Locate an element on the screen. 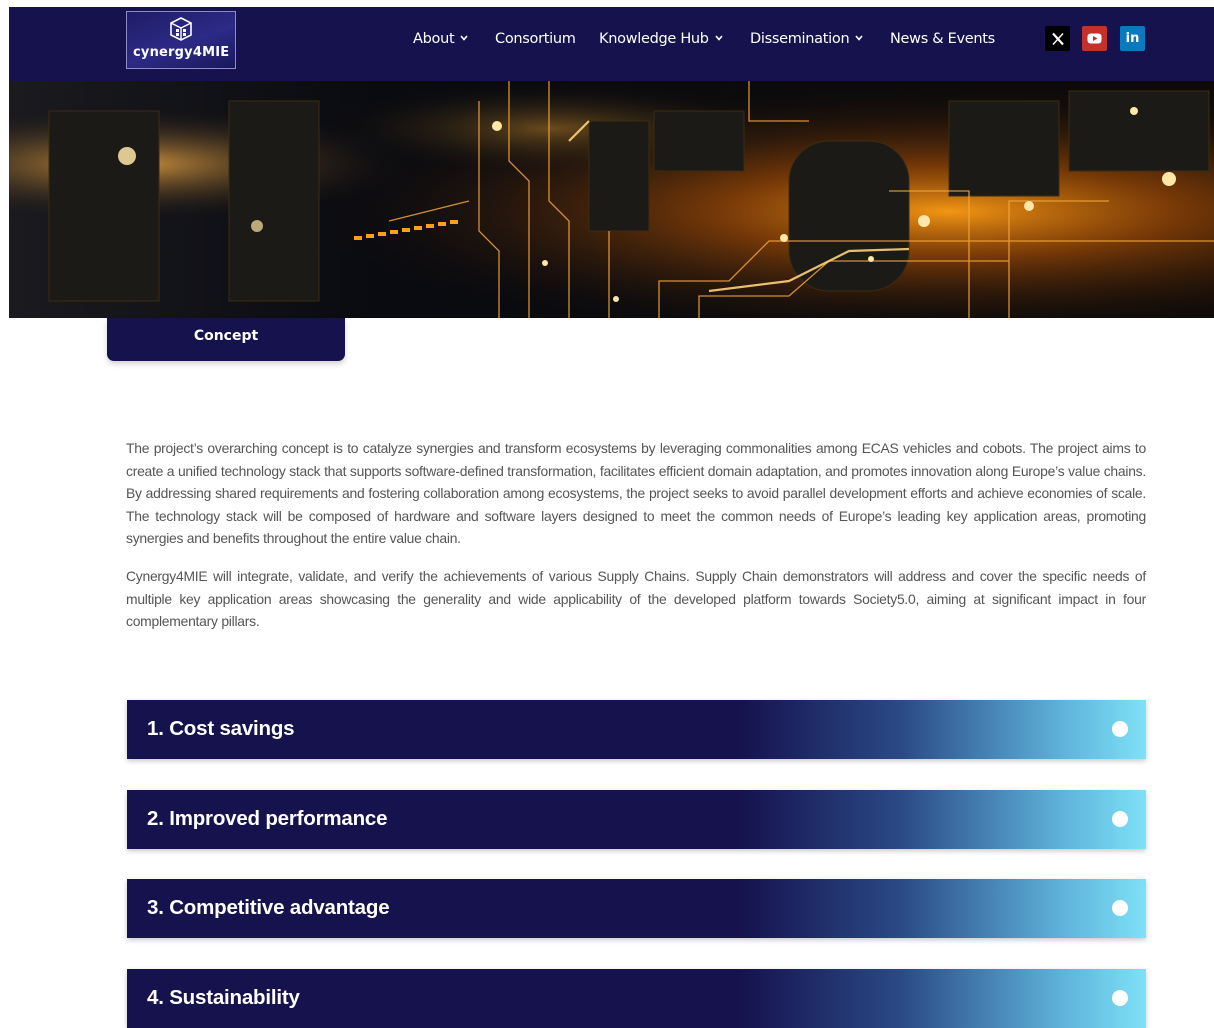  nav-consortium-label: Consortium is located at coordinates (535, 39).